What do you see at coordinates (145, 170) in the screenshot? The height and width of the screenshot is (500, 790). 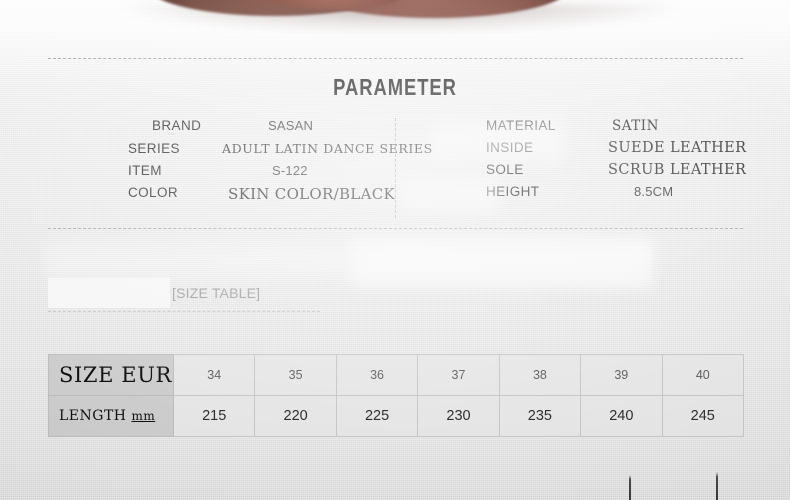 I see `parameter-label-item: ITEM` at bounding box center [145, 170].